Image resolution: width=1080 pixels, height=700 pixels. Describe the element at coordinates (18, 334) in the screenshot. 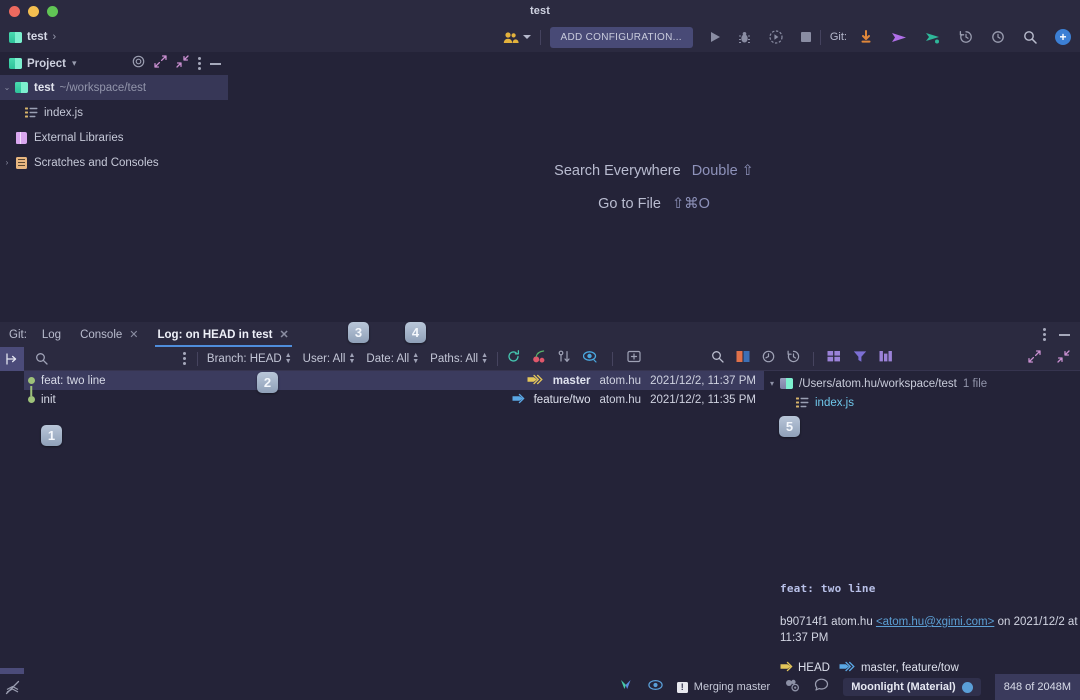

I see `git-window-title: Git:` at that location.